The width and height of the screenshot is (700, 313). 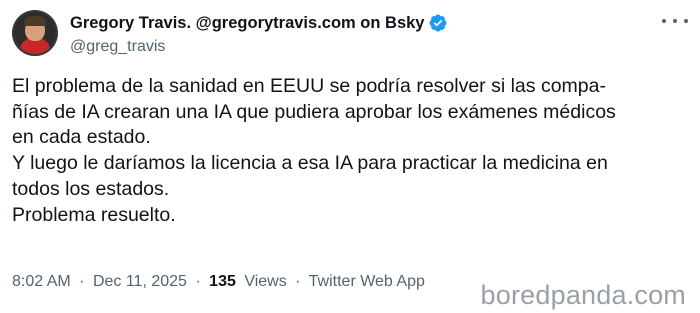 I want to click on tweet-date: Dec 11, 2025, so click(x=140, y=281).